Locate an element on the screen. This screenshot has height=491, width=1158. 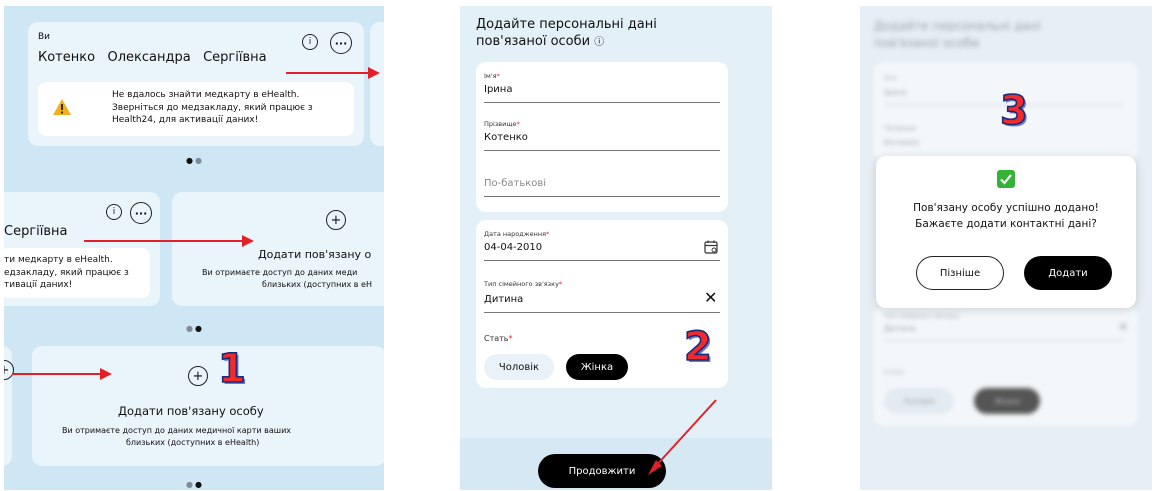
step-number: 1 is located at coordinates (231, 369).